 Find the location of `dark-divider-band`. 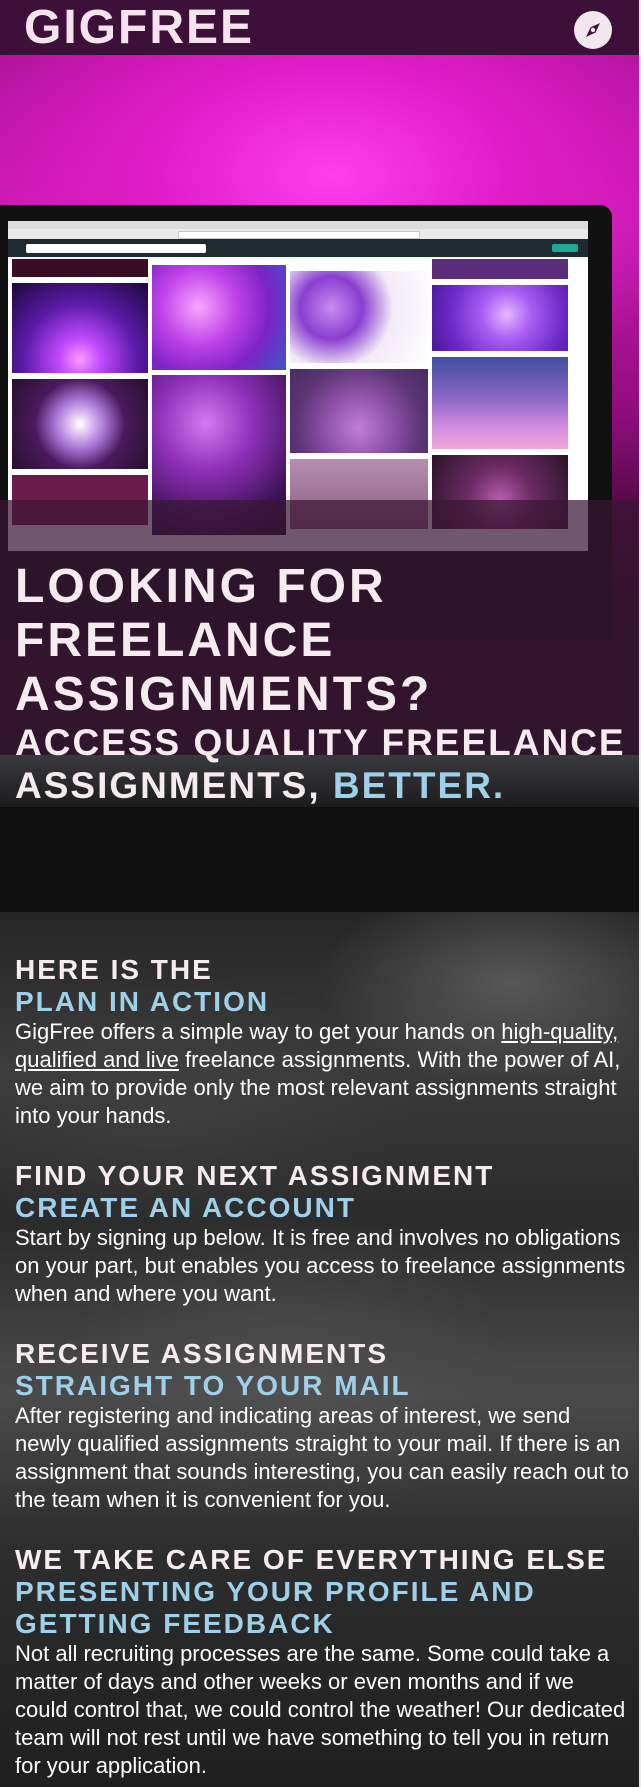

dark-divider-band is located at coordinates (319, 859).